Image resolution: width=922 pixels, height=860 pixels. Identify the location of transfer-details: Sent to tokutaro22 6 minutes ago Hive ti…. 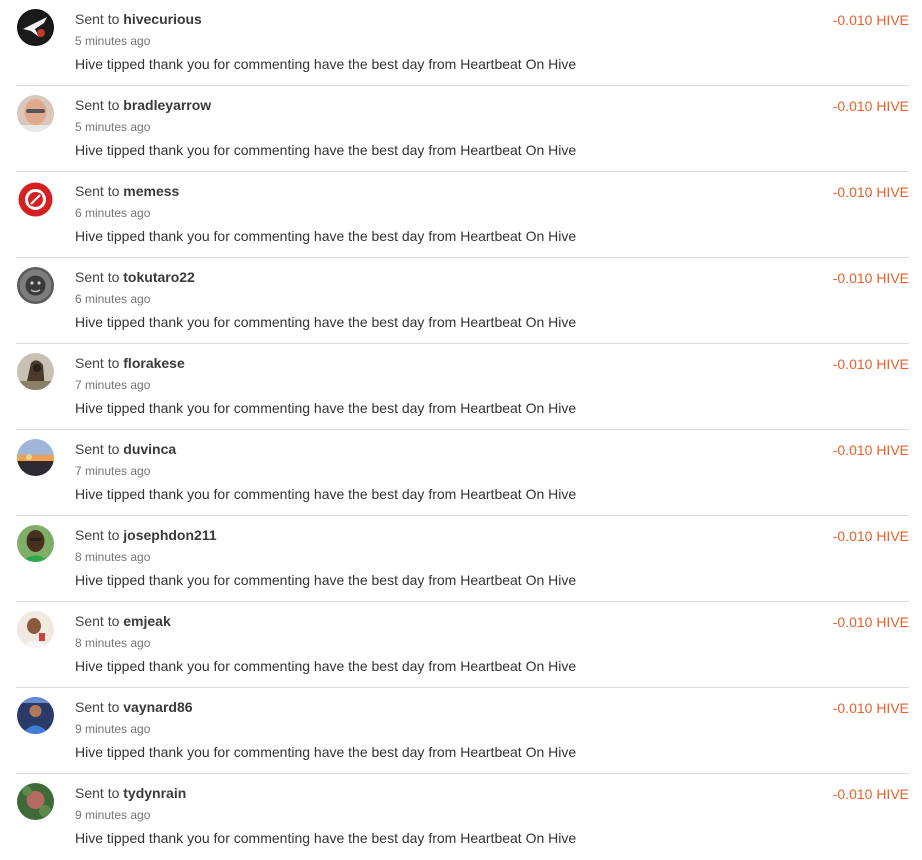
(432, 299).